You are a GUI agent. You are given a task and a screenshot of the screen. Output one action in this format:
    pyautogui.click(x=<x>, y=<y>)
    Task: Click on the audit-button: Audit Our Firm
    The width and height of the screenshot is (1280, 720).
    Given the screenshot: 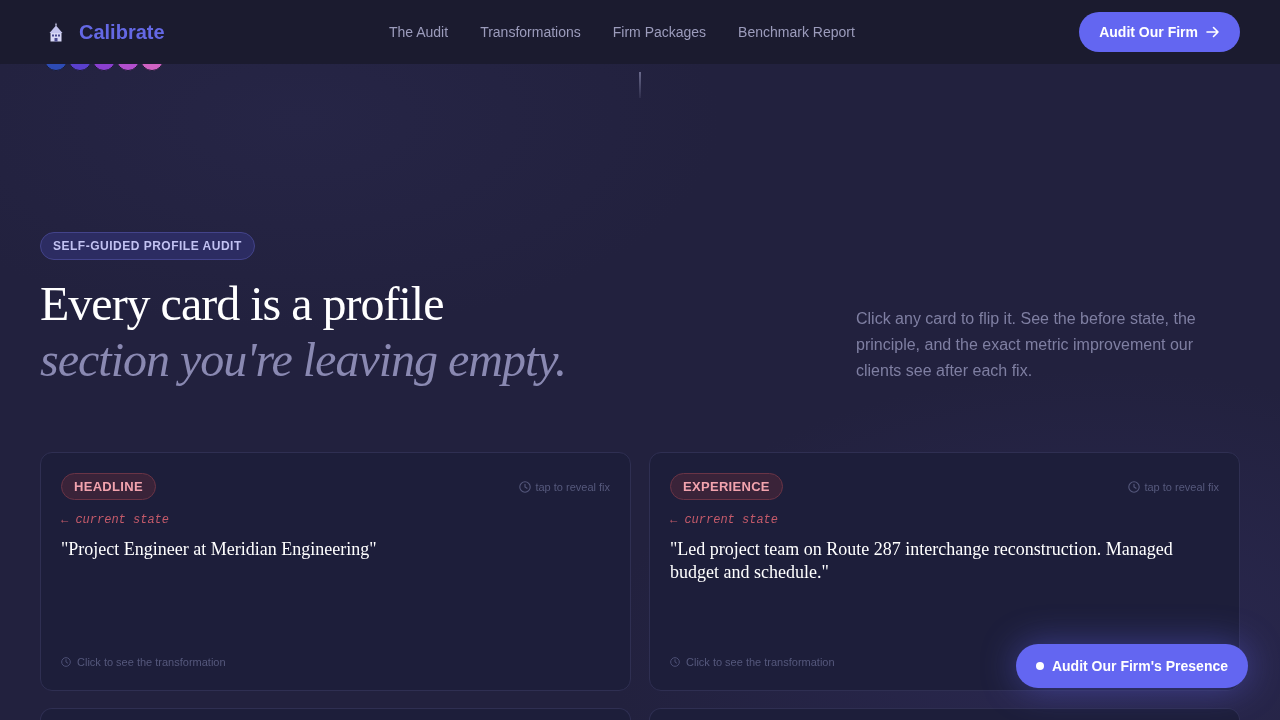 What is the action you would take?
    pyautogui.click(x=1159, y=32)
    